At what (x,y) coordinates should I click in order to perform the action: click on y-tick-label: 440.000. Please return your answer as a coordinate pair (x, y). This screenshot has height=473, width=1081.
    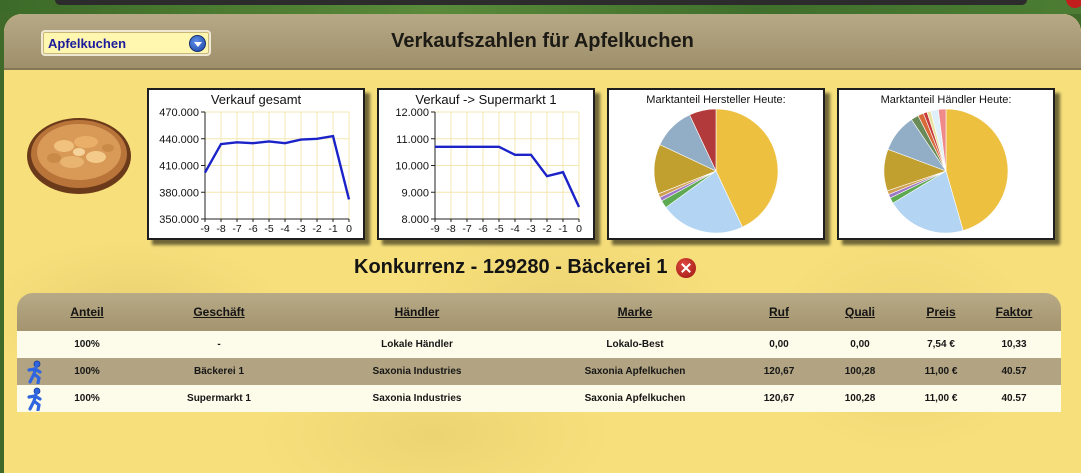
    Looking at the image, I should click on (179, 140).